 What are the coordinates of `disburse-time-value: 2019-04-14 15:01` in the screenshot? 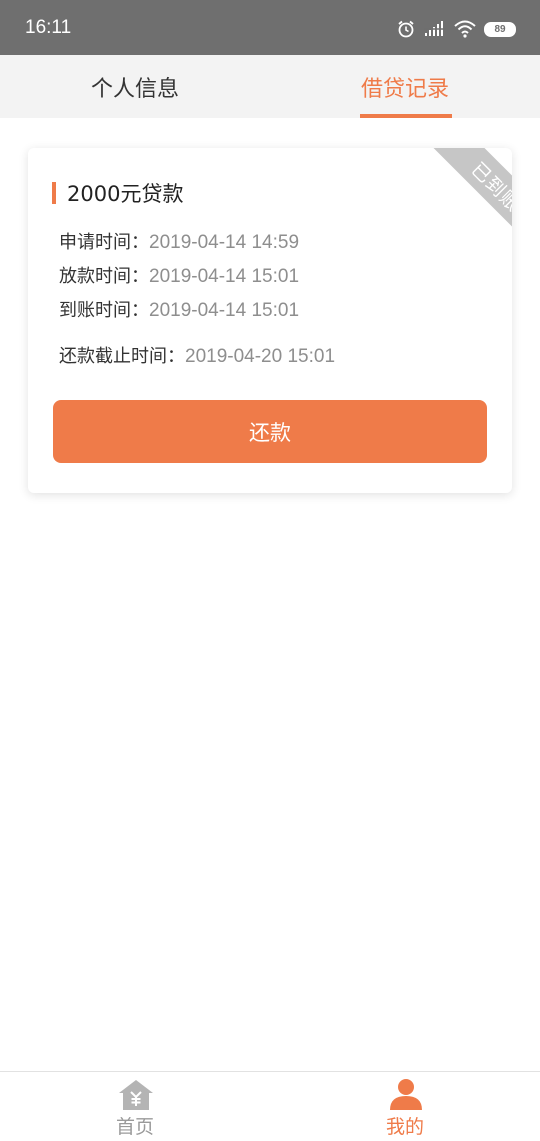 It's located at (224, 276).